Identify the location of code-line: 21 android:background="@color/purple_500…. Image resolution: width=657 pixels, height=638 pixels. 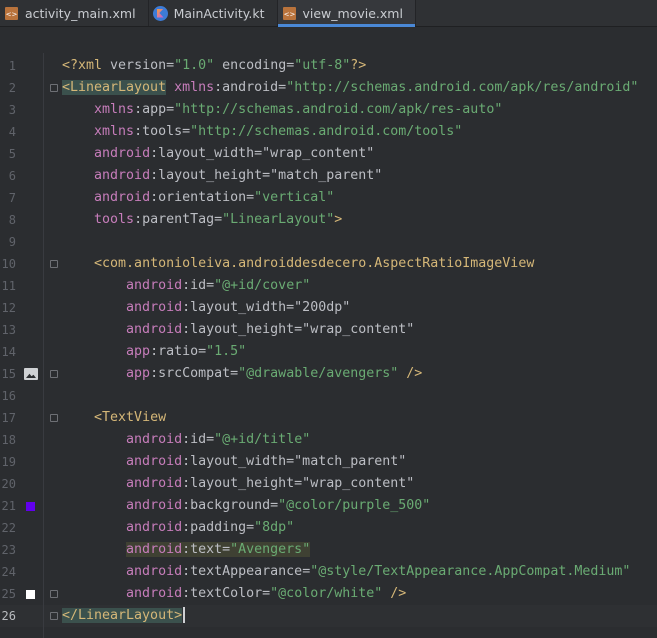
(328, 506).